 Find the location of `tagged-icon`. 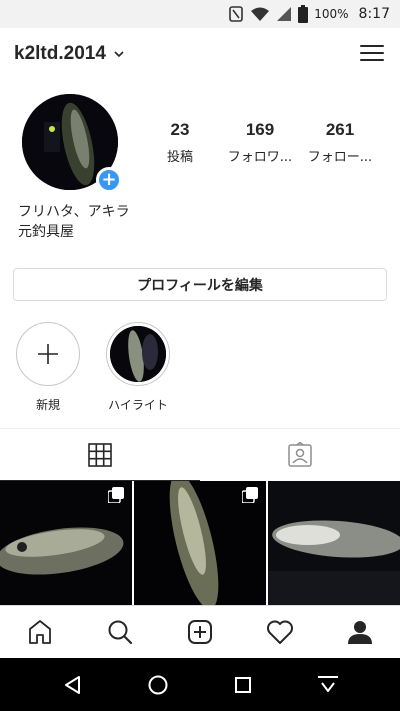

tagged-icon is located at coordinates (300, 454).